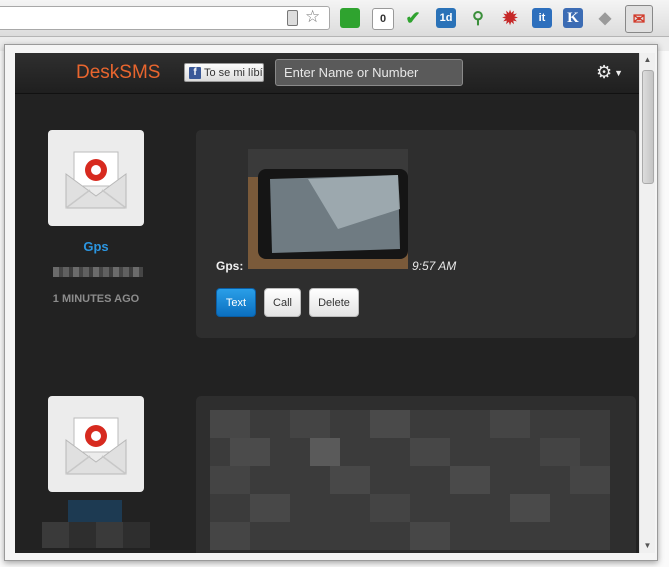 Image resolution: width=669 pixels, height=567 pixels. What do you see at coordinates (410, 480) in the screenshot?
I see `redacted-message` at bounding box center [410, 480].